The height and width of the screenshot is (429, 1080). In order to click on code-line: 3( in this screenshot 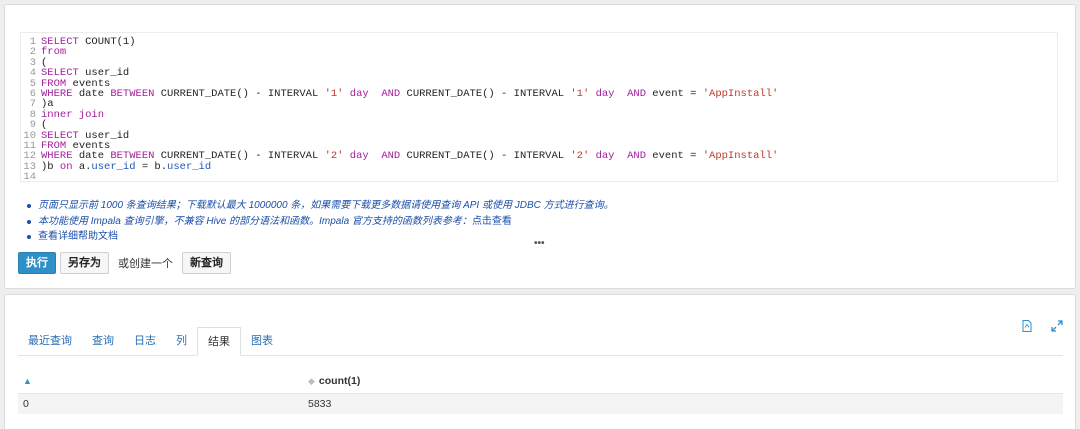, I will do `click(539, 62)`.